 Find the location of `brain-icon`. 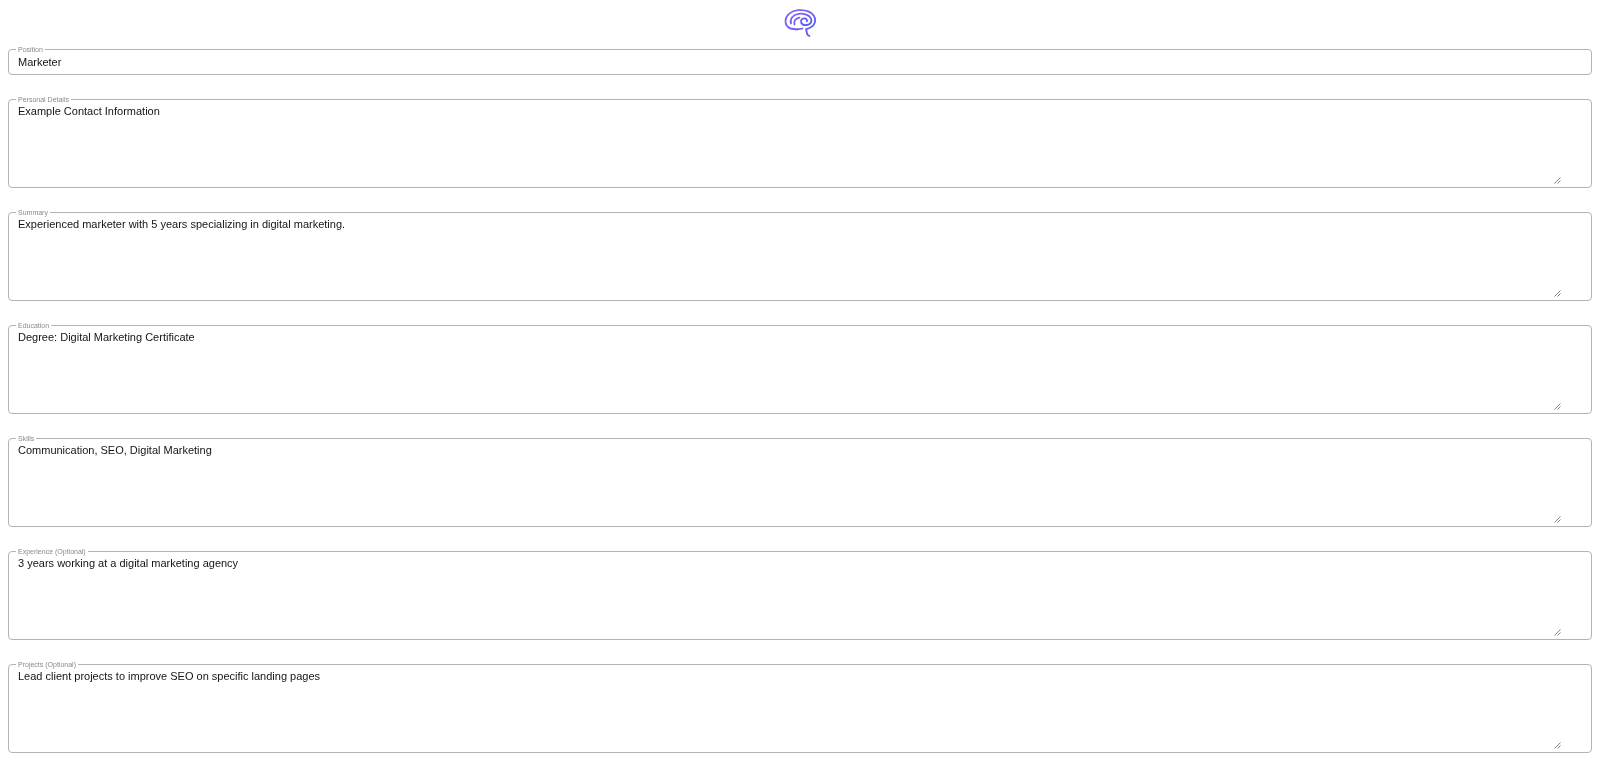

brain-icon is located at coordinates (800, 22).